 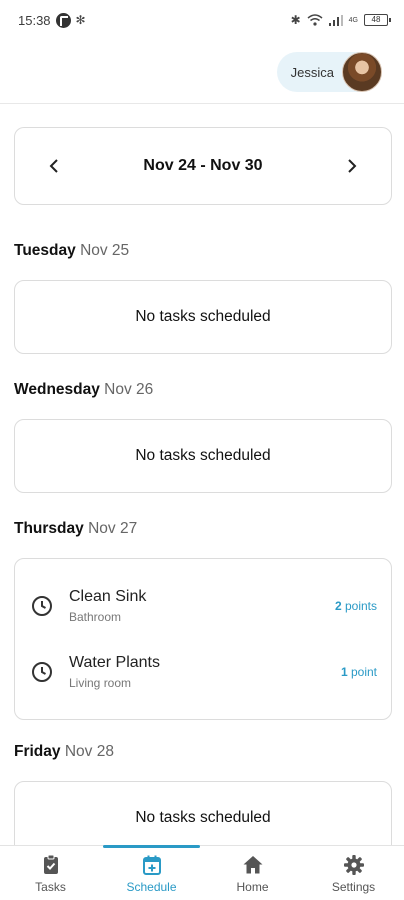 What do you see at coordinates (203, 253) in the screenshot?
I see `day-heading: Tuesday Nov 25` at bounding box center [203, 253].